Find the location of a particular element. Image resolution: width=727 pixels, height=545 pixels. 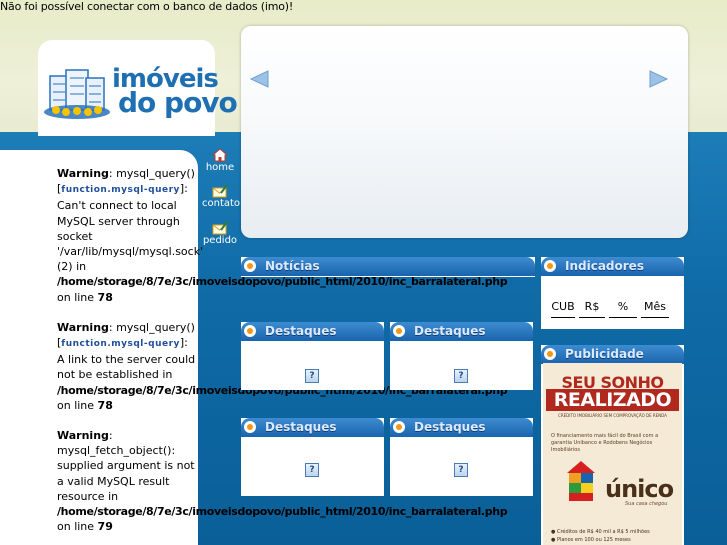

indicadores-table-header: CUB R$% Mês is located at coordinates (612, 309).